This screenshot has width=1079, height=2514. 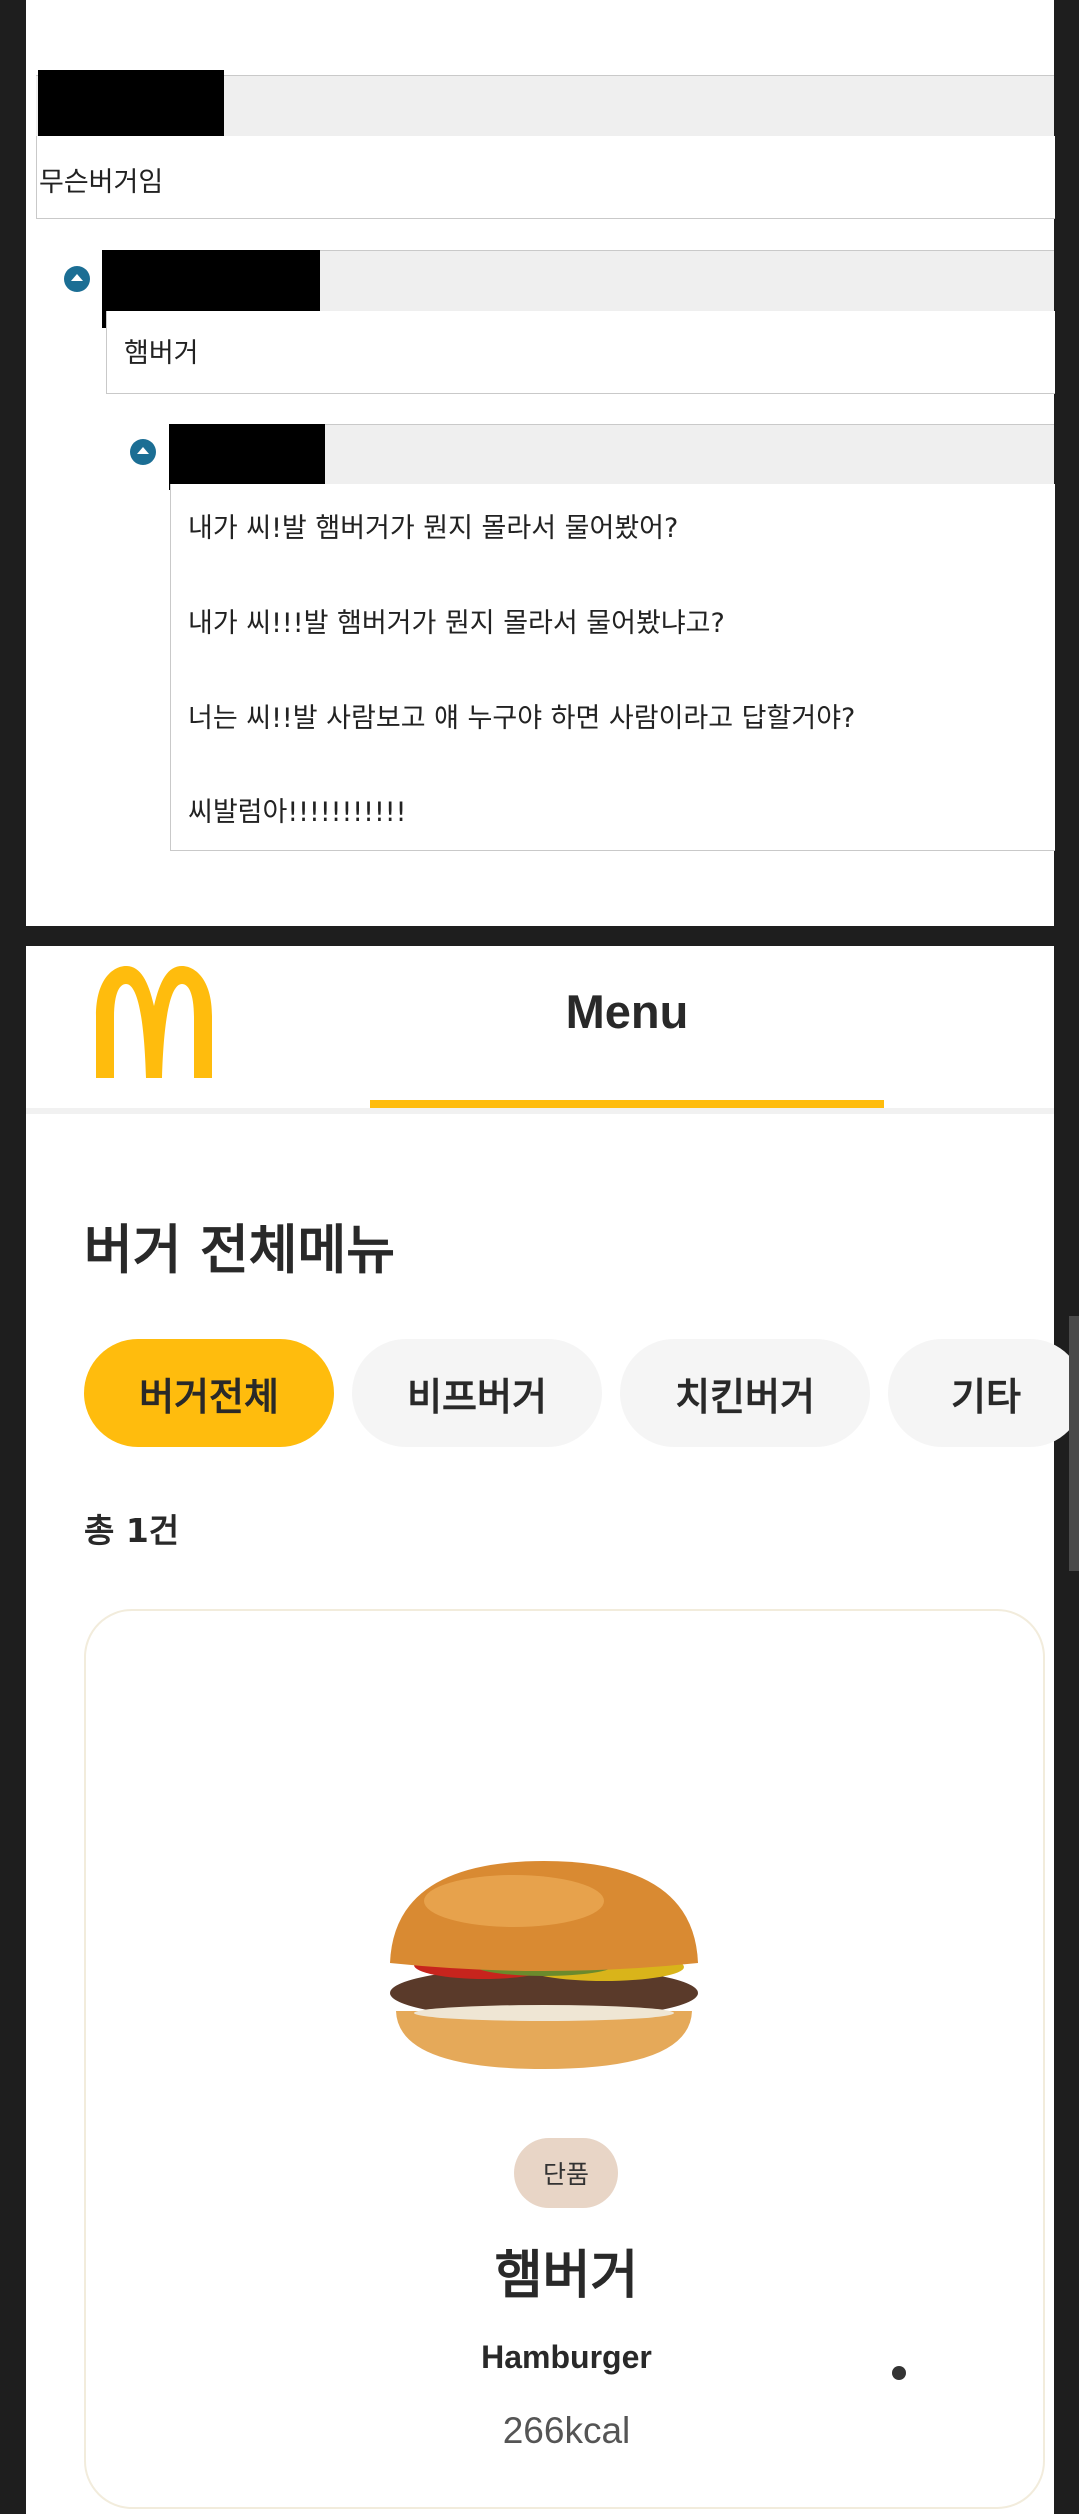 I want to click on hamburger-image-icon, so click(x=544, y=1965).